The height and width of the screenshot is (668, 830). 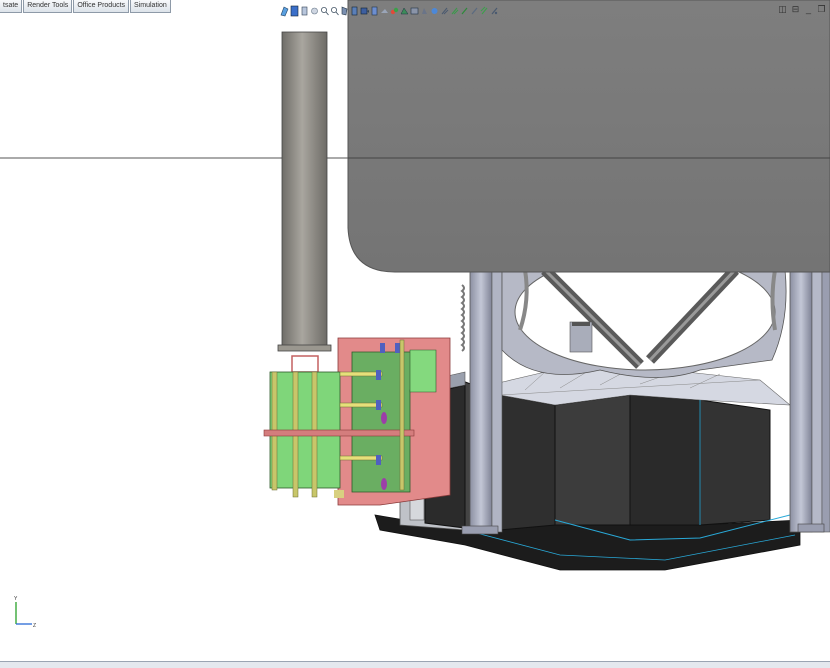 What do you see at coordinates (374, 10) in the screenshot?
I see `hide-show-items-icon` at bounding box center [374, 10].